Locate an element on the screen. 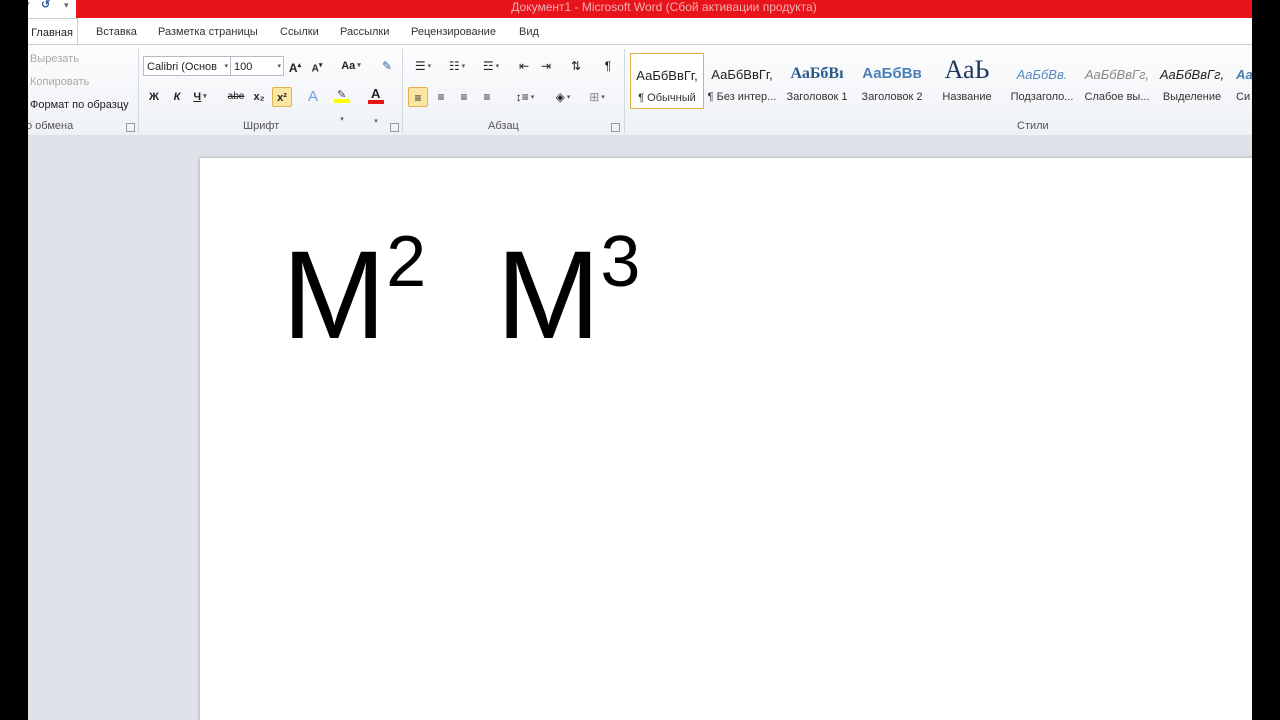  cut-button: Вырезать is located at coordinates (54, 59).